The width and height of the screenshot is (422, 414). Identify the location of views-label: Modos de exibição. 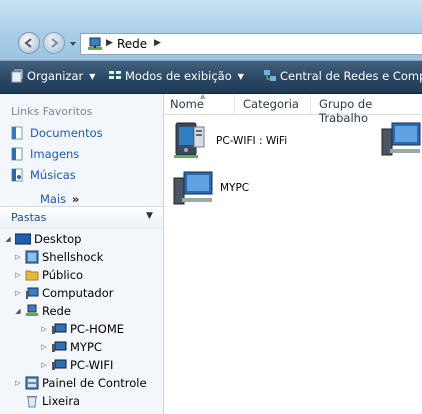
(178, 76).